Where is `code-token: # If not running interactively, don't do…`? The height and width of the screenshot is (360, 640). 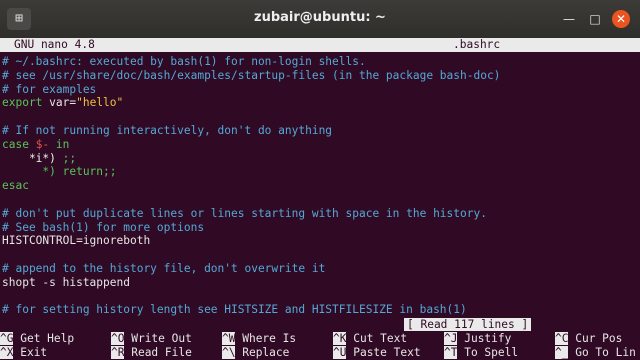 code-token: # If not running interactively, don't do… is located at coordinates (167, 130).